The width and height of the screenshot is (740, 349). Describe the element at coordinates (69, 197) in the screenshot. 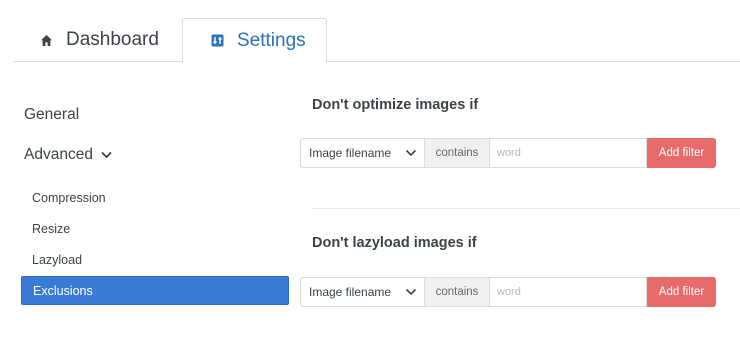

I see `sidebar-item-label: Compression` at that location.